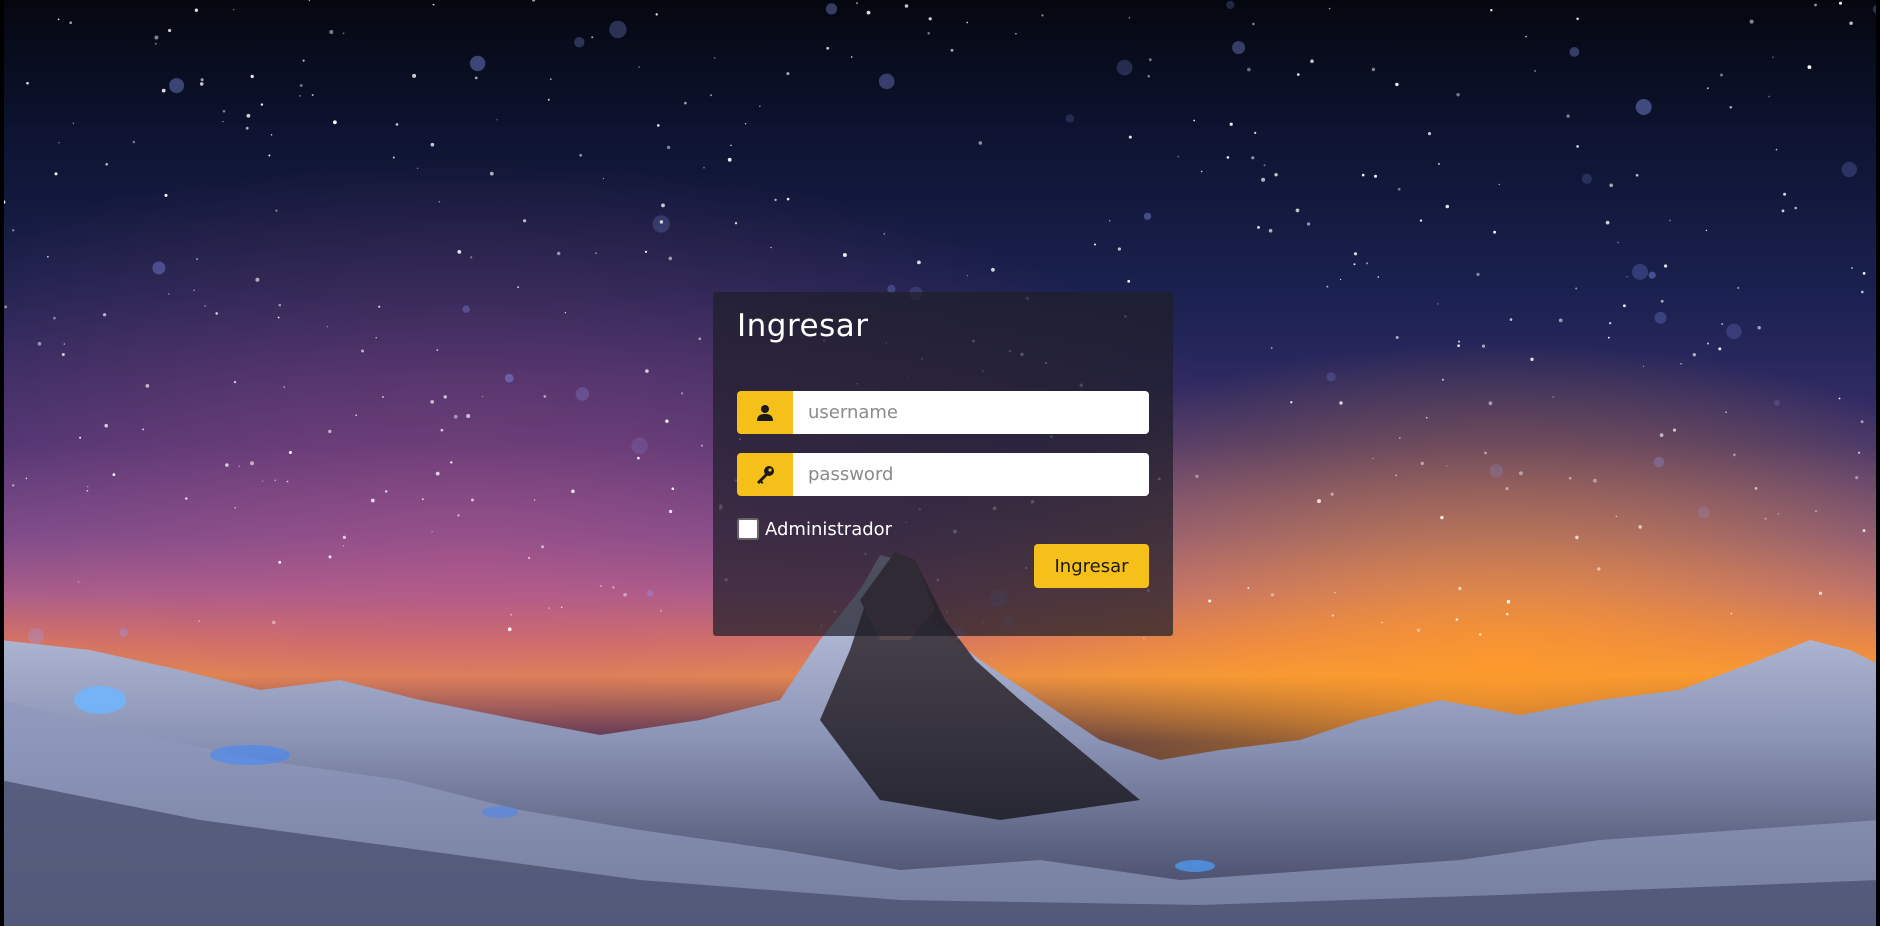 This screenshot has width=1880, height=926. Describe the element at coordinates (1091, 566) in the screenshot. I see `submit-button: Ingresar` at that location.